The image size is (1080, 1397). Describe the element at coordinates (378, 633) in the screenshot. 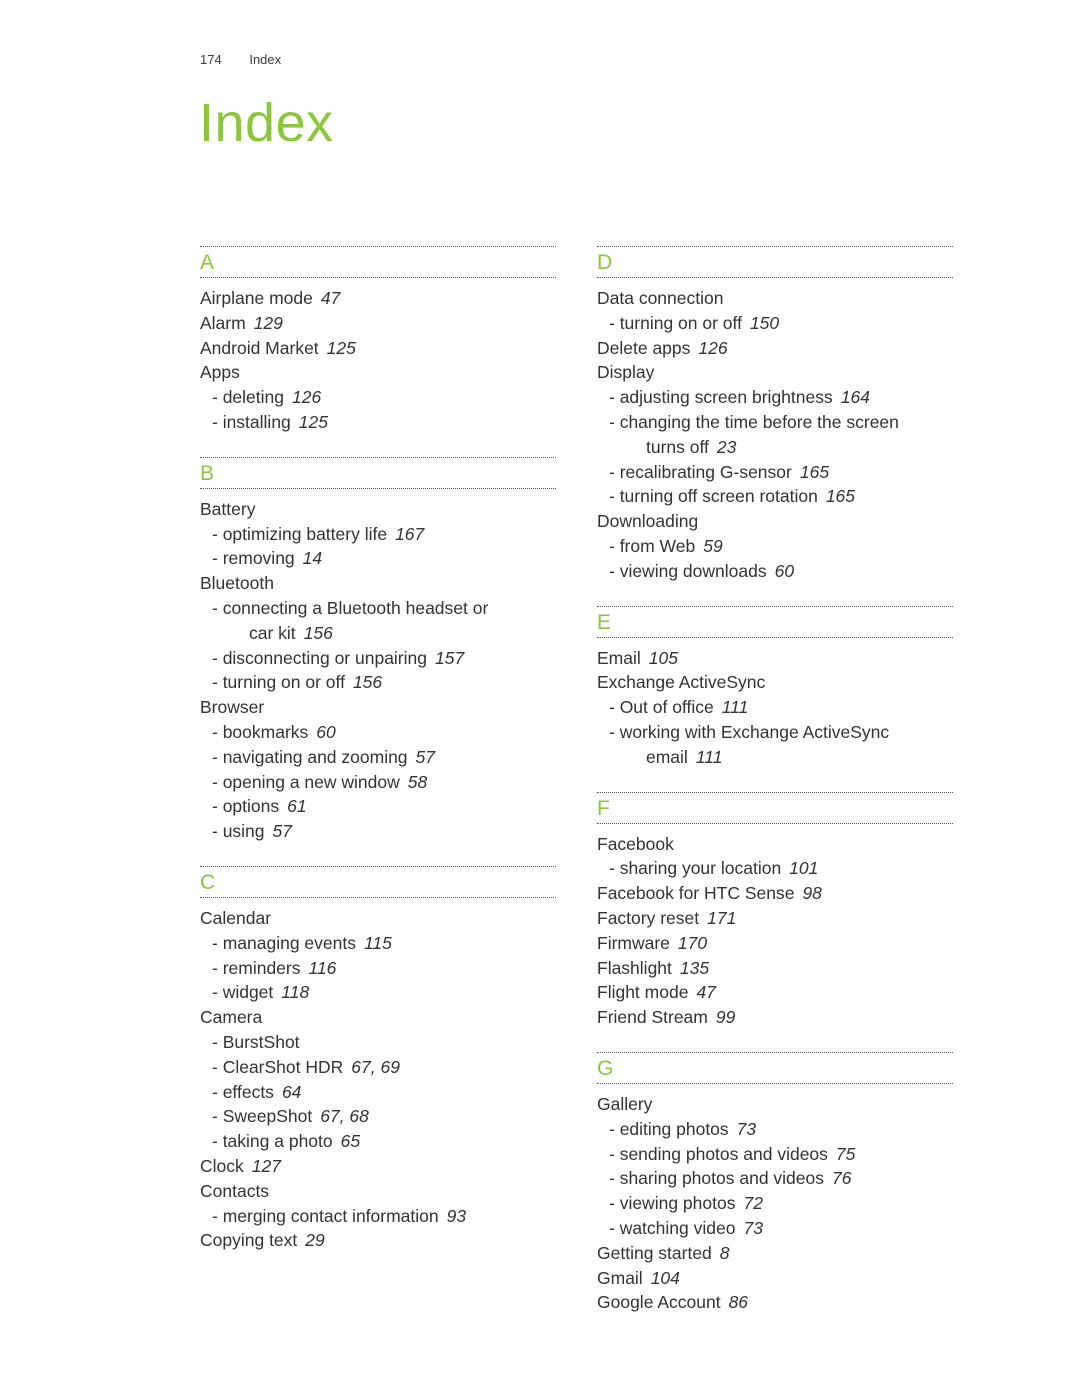

I see `index-subentry: car kit 156` at that location.